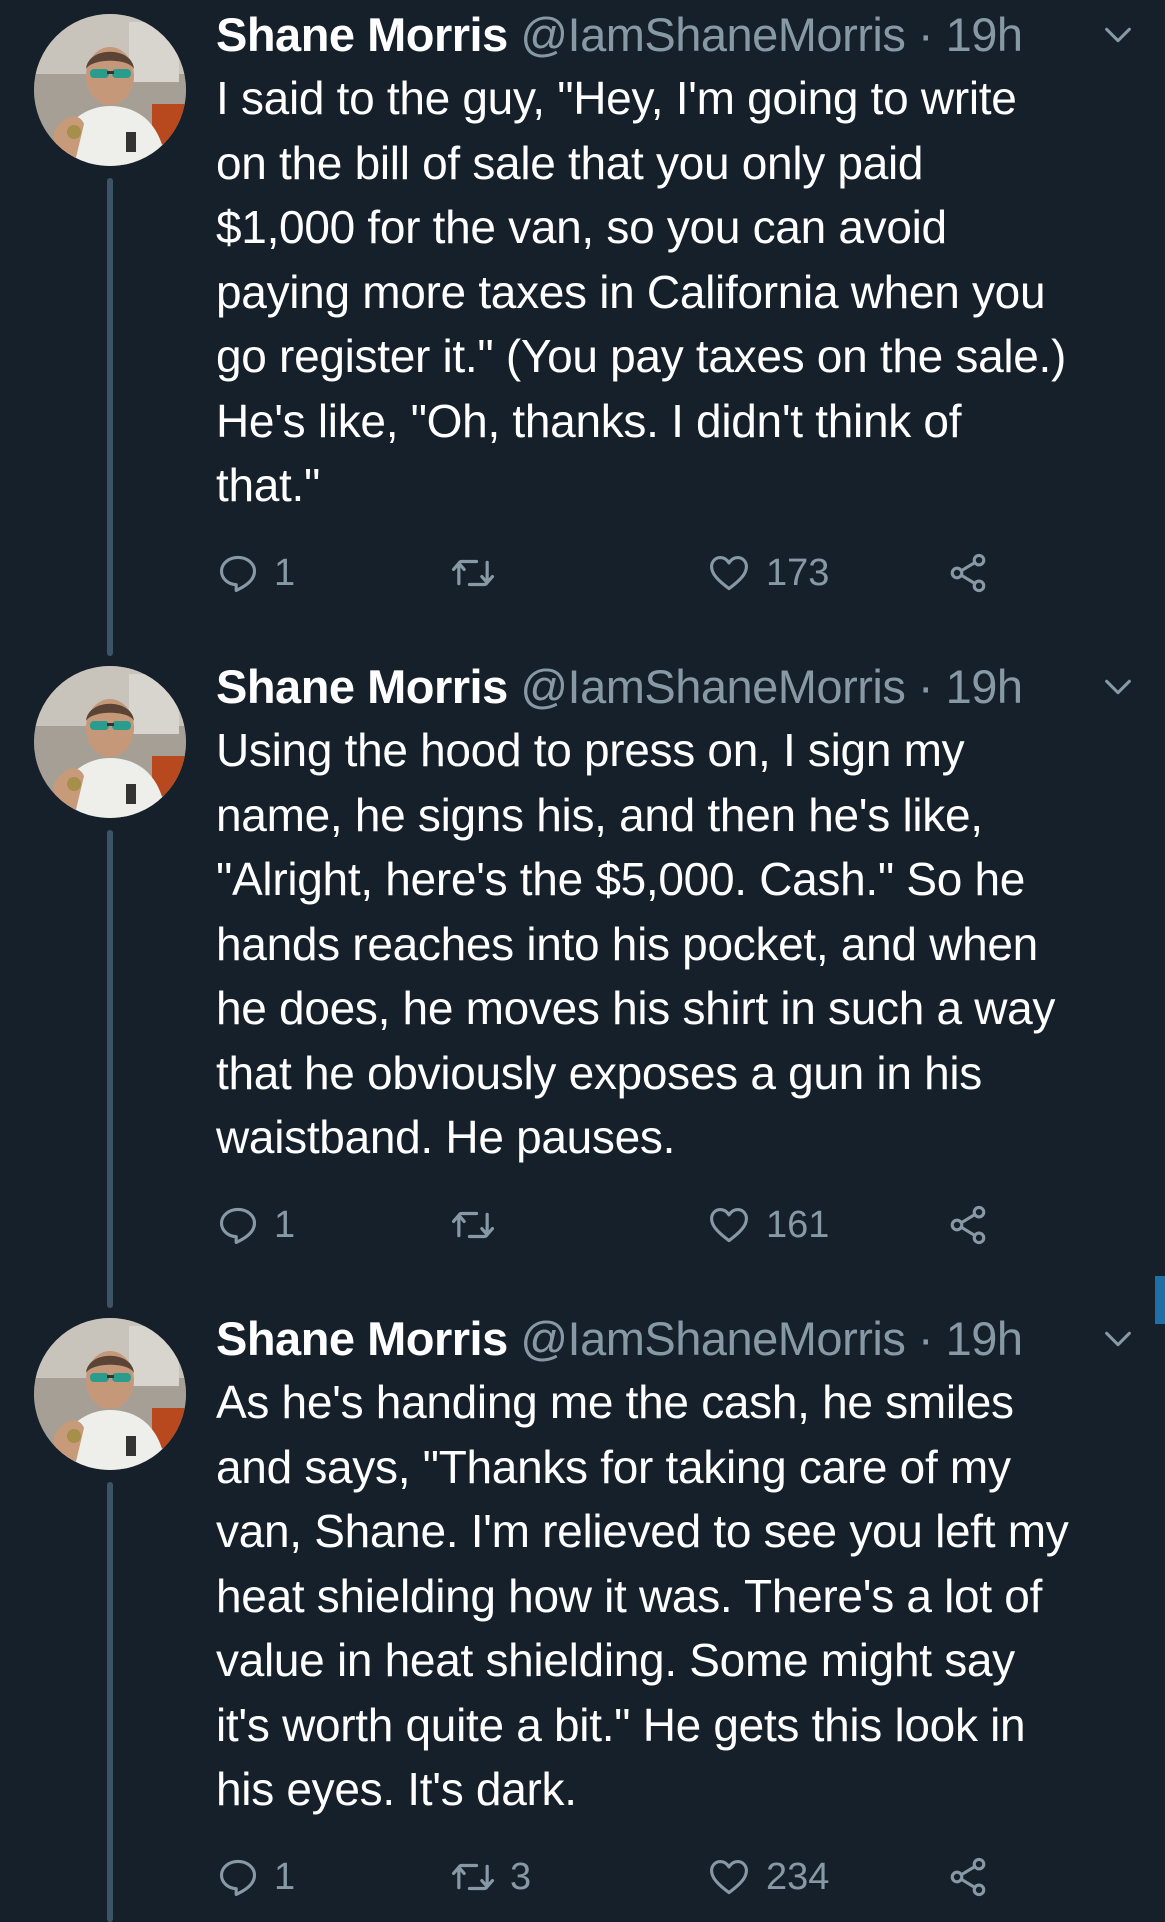  Describe the element at coordinates (616, 573) in the screenshot. I see `tweet-actions: 1 173` at that location.